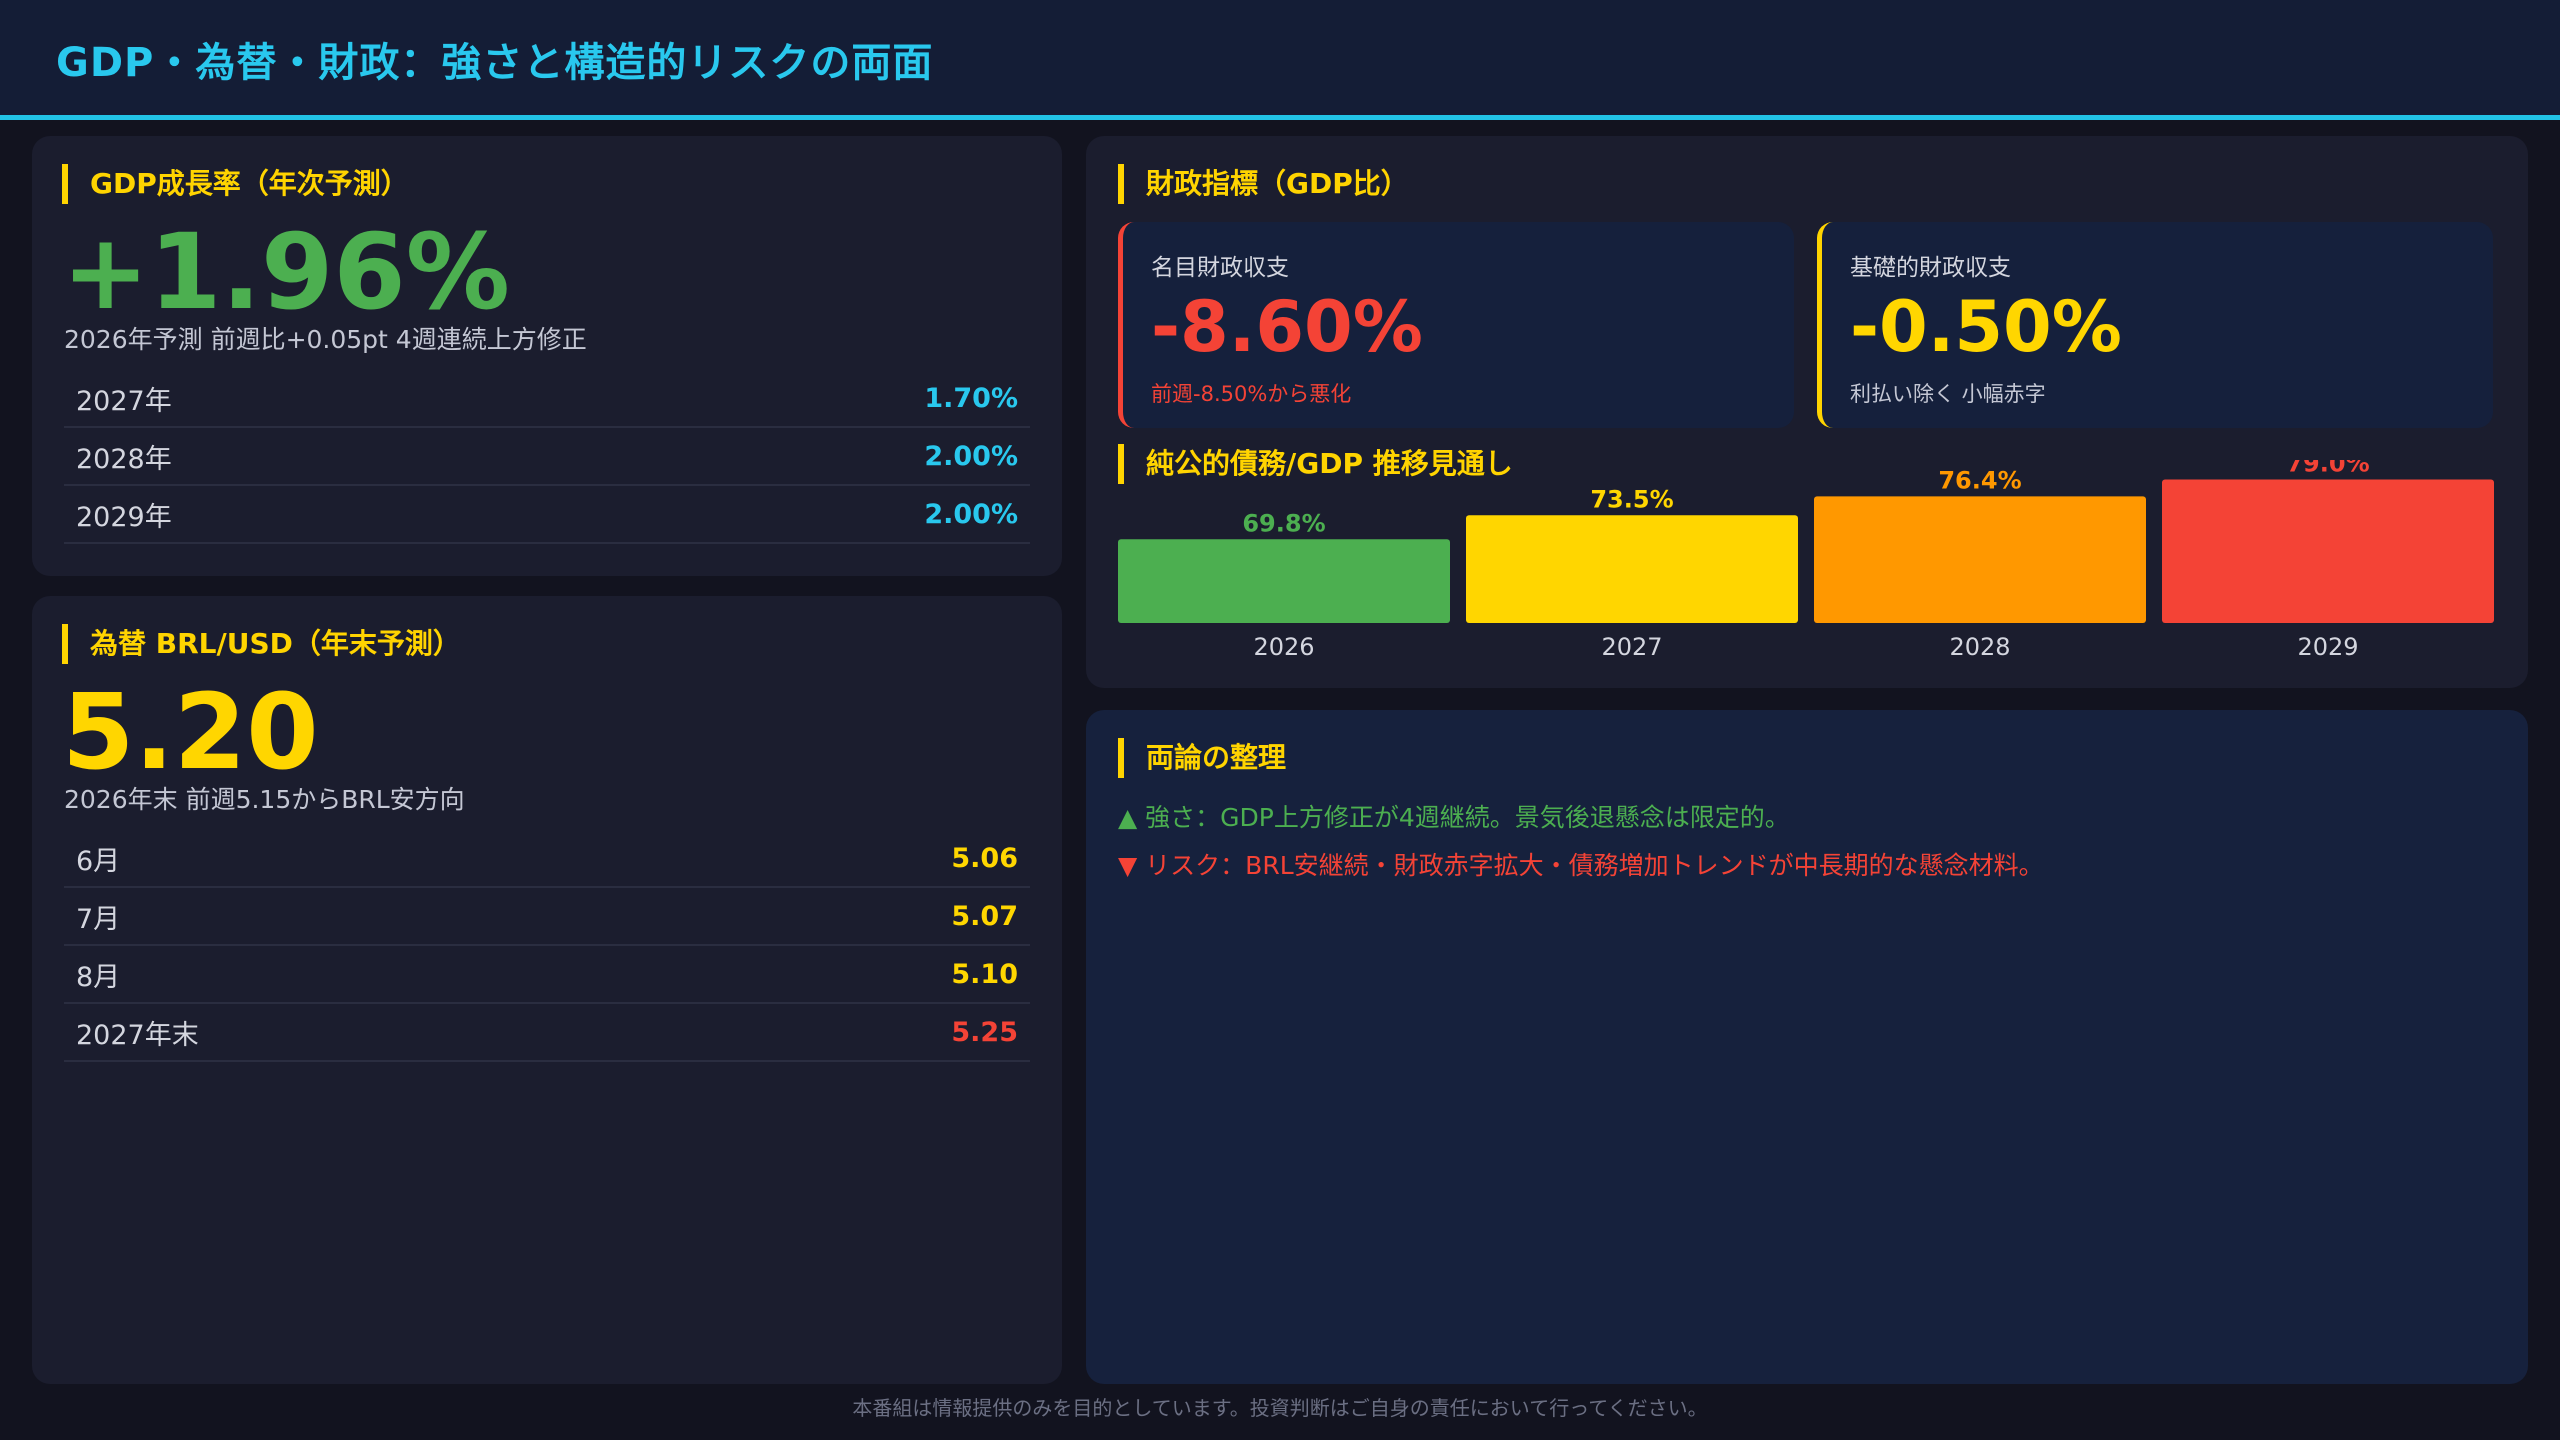 The height and width of the screenshot is (1440, 2560). Describe the element at coordinates (1220, 268) in the screenshot. I see `nominal-balance-label: 名目財政収支` at that location.